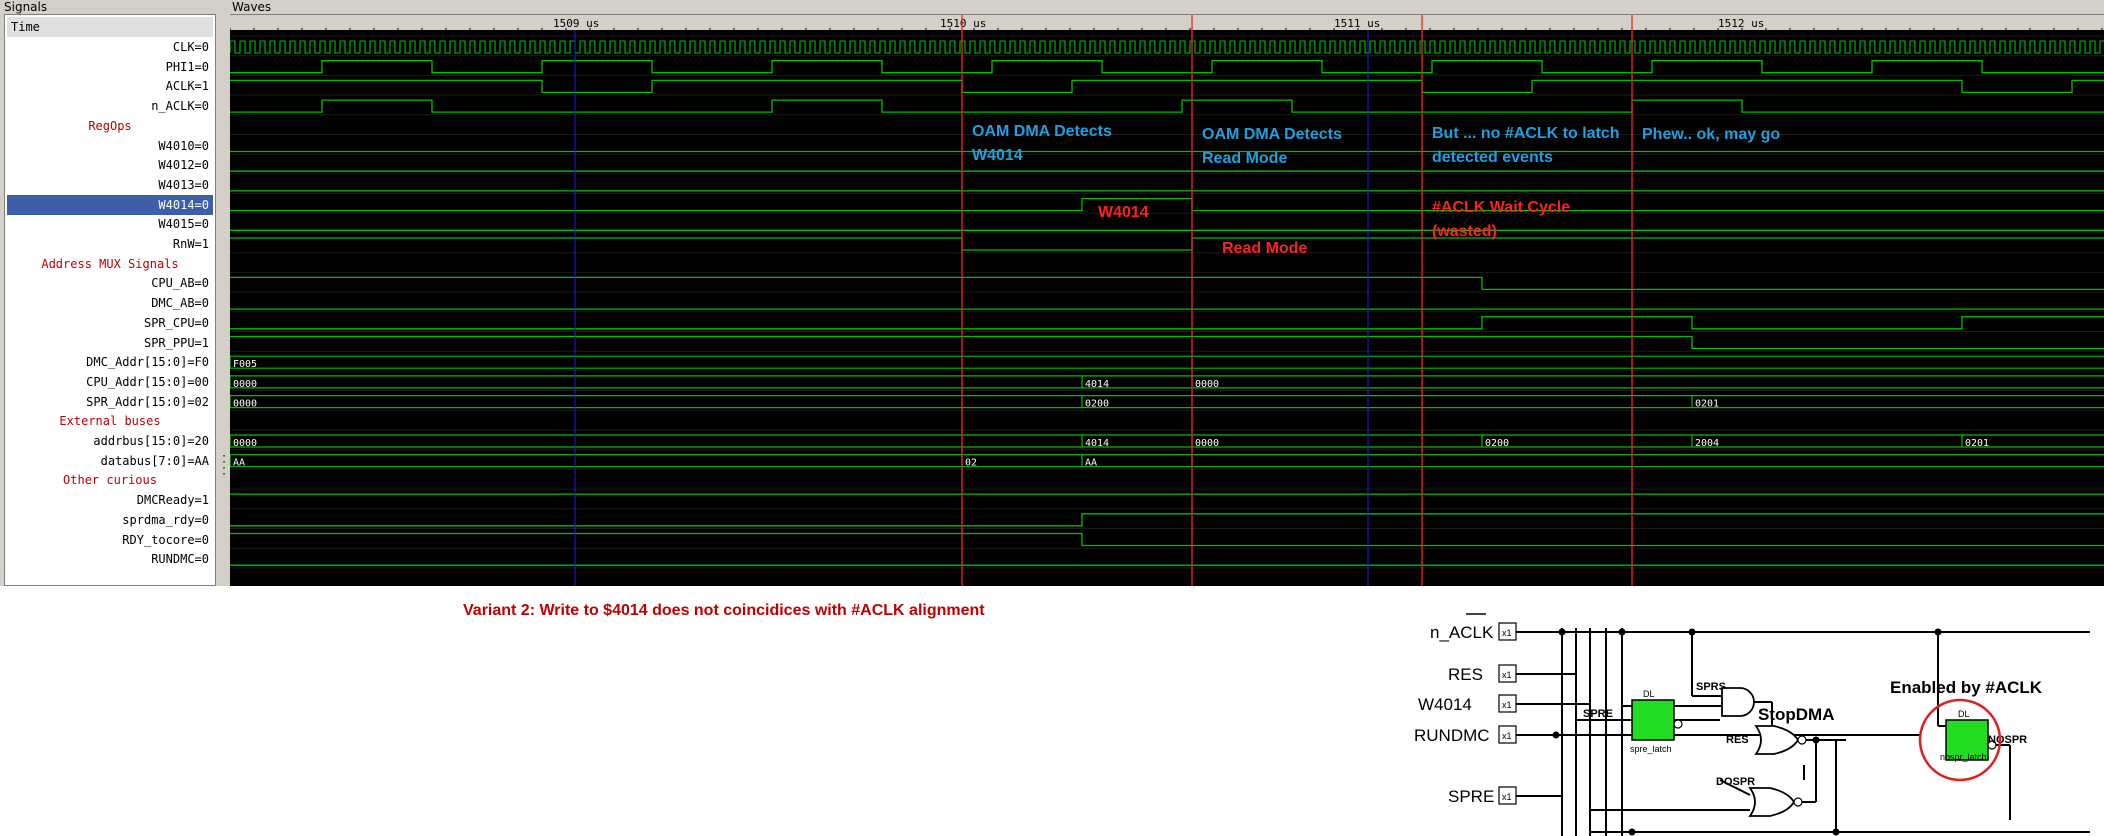  Describe the element at coordinates (110, 343) in the screenshot. I see `signal-row: SPR_PPU=1` at that location.